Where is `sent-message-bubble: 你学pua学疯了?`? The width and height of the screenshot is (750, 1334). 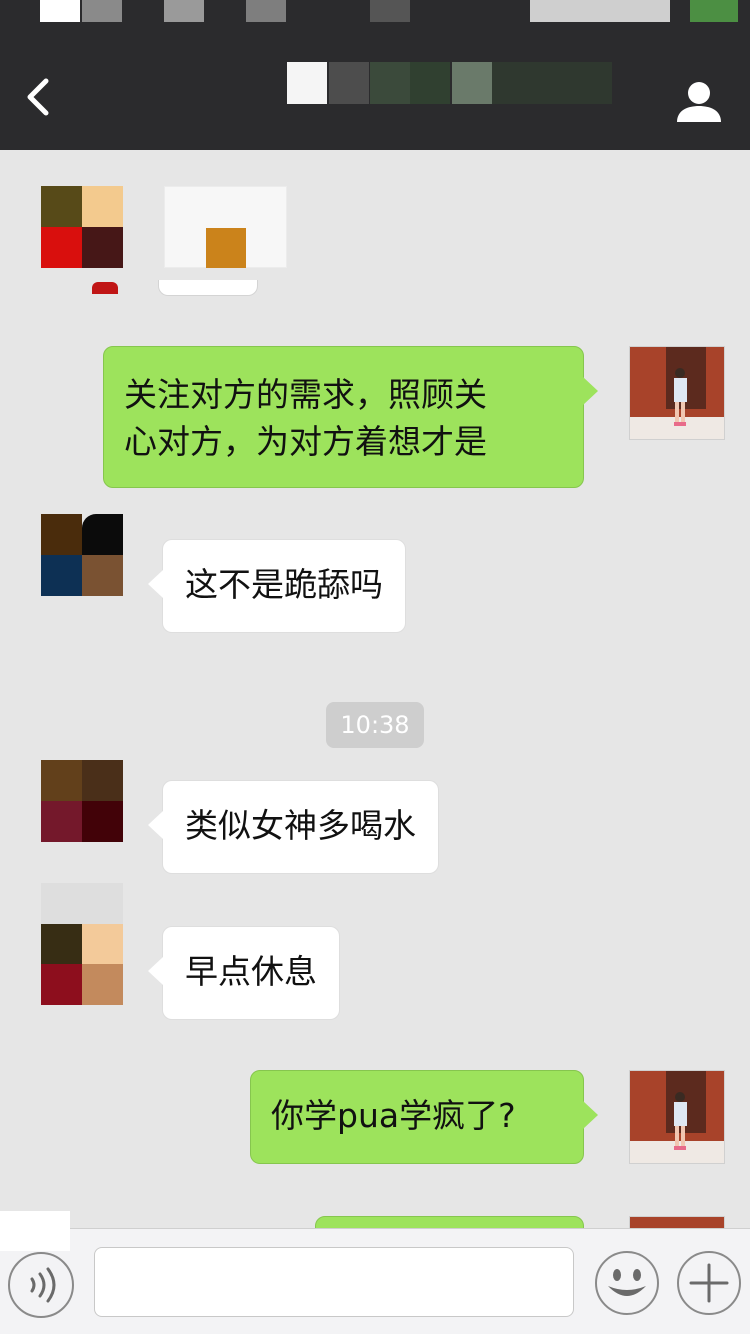
sent-message-bubble: 你学pua学疯了? is located at coordinates (424, 1117).